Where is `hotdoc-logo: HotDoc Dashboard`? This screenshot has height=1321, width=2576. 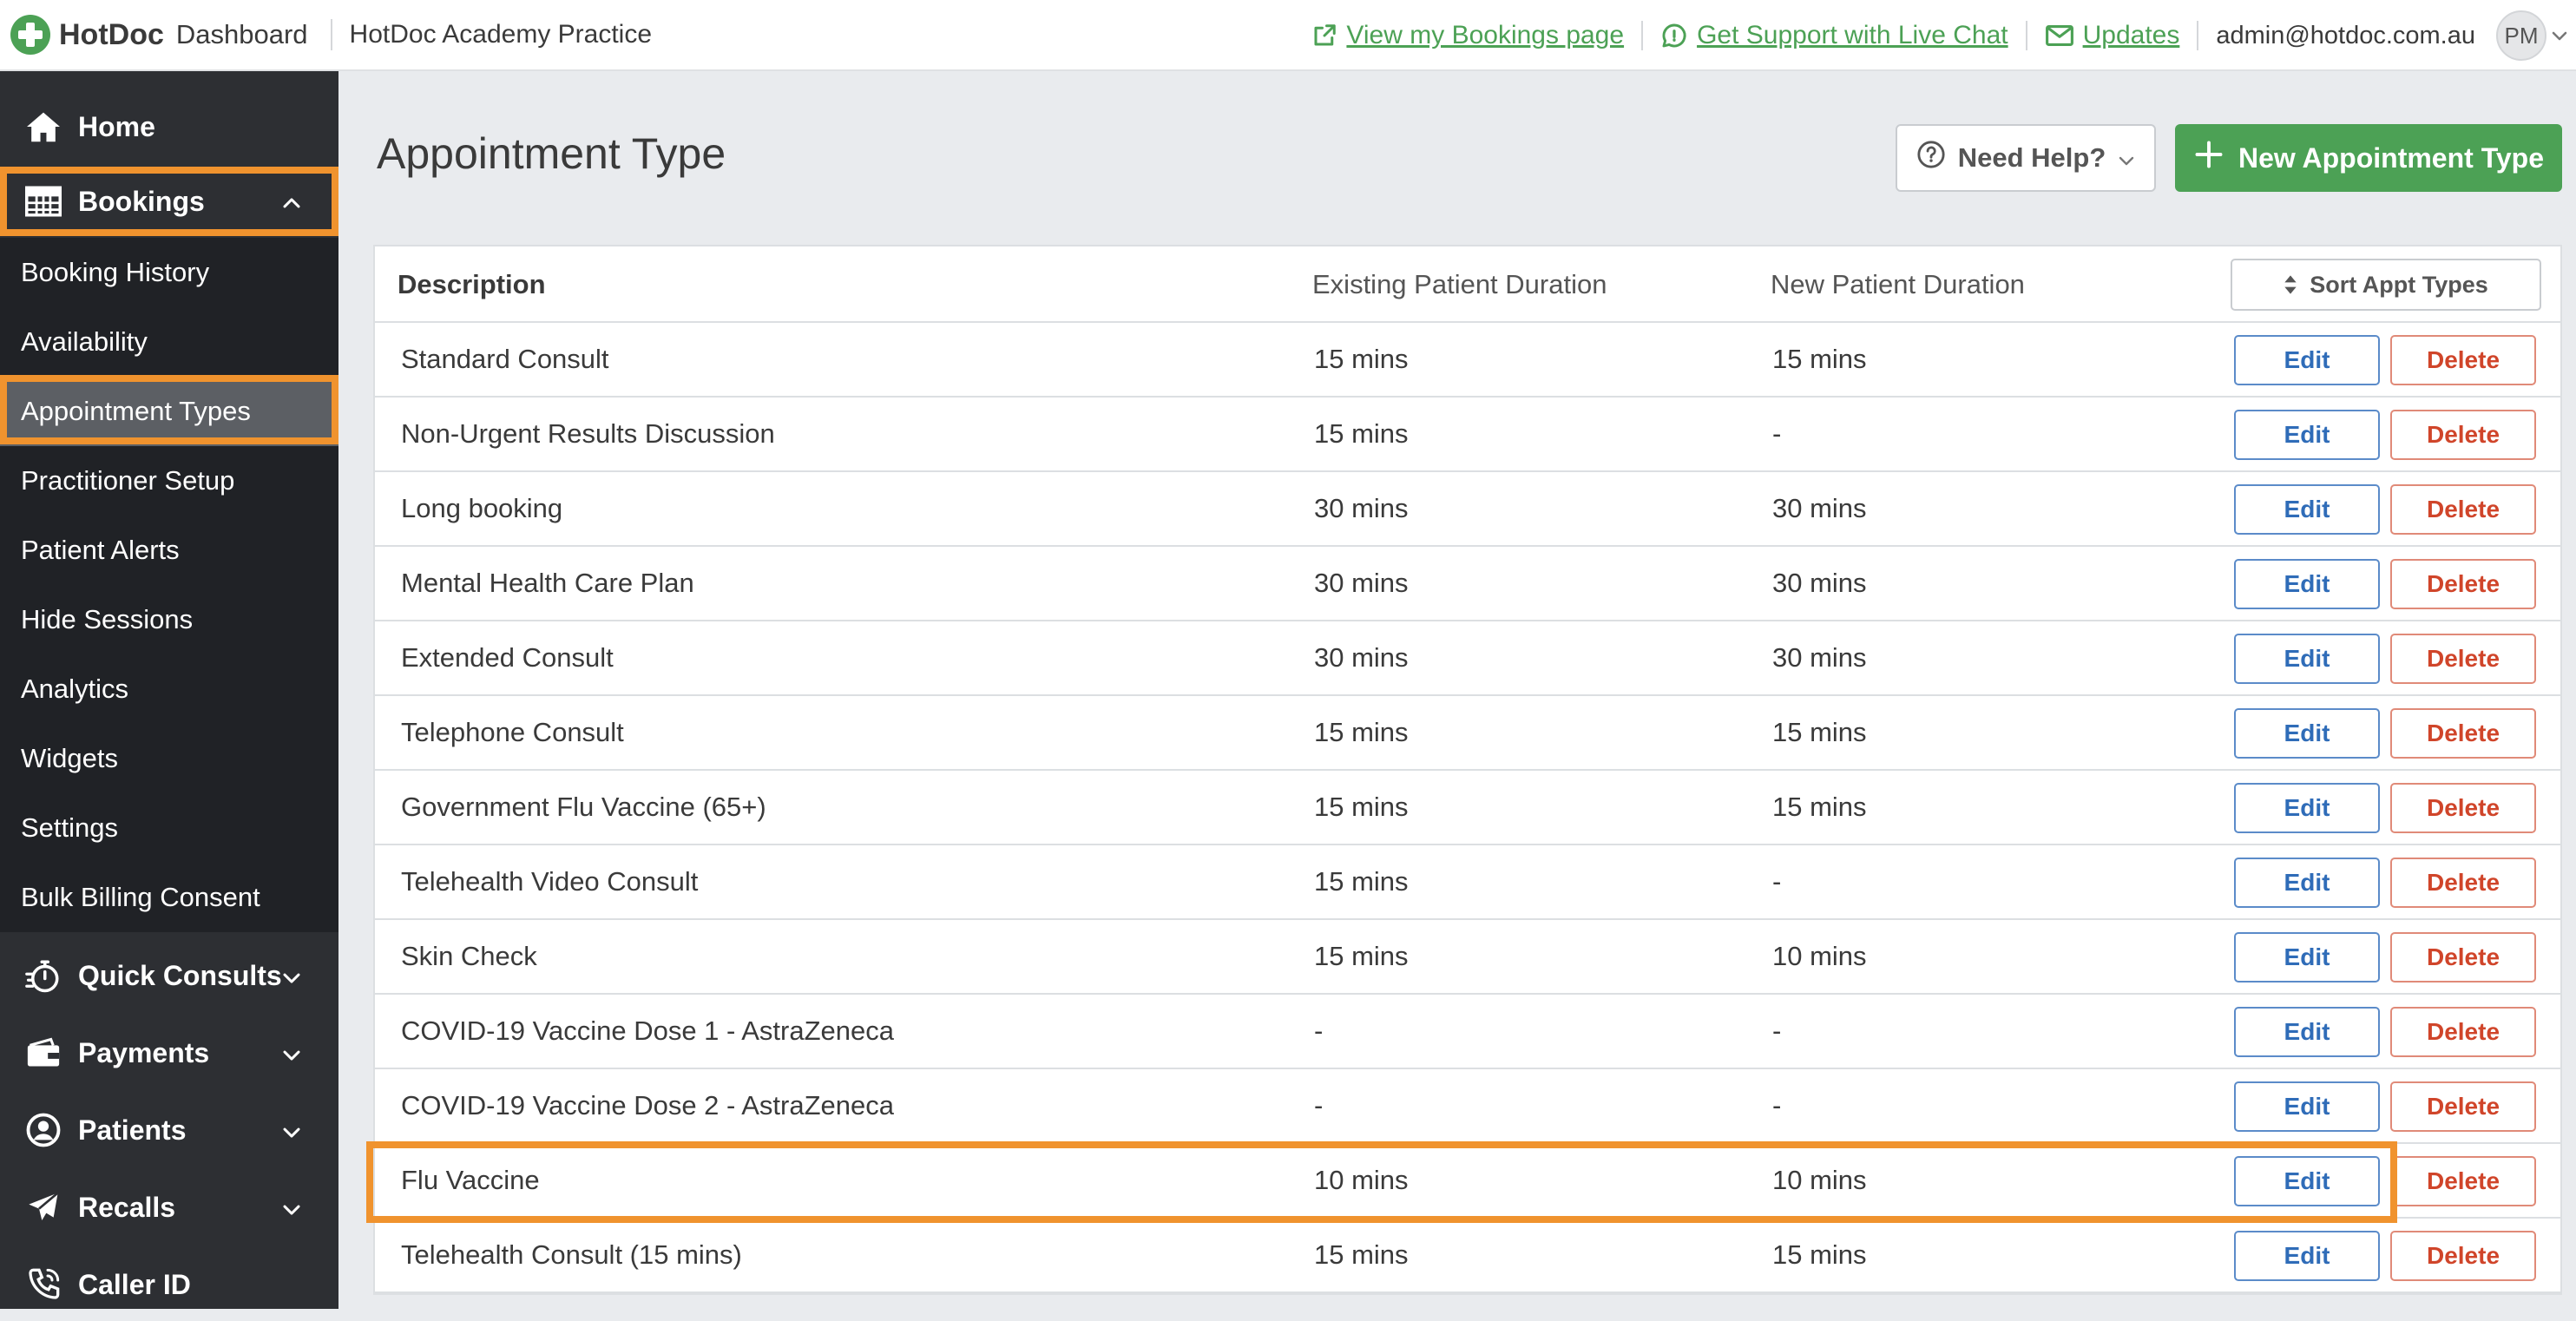
hotdoc-logo: HotDoc Dashboard is located at coordinates (159, 35).